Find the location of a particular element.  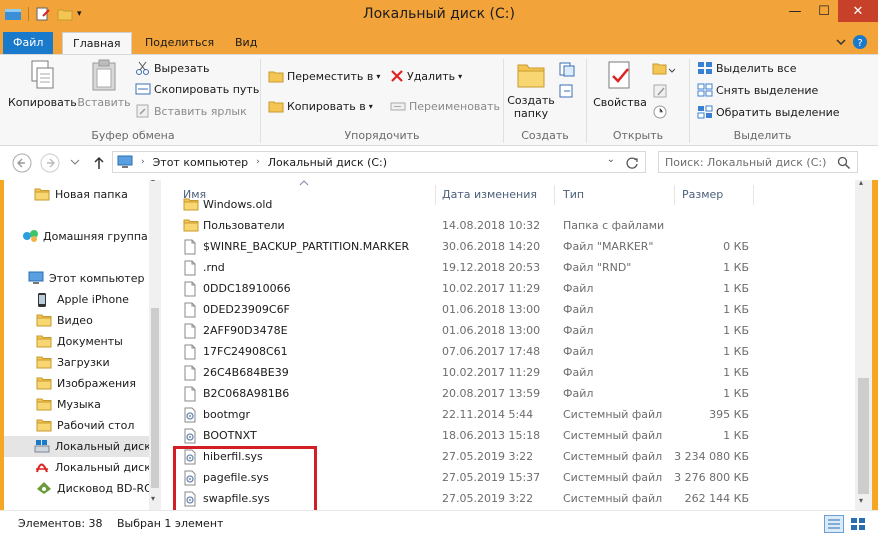

nav-item: Изображения is located at coordinates (76, 383).